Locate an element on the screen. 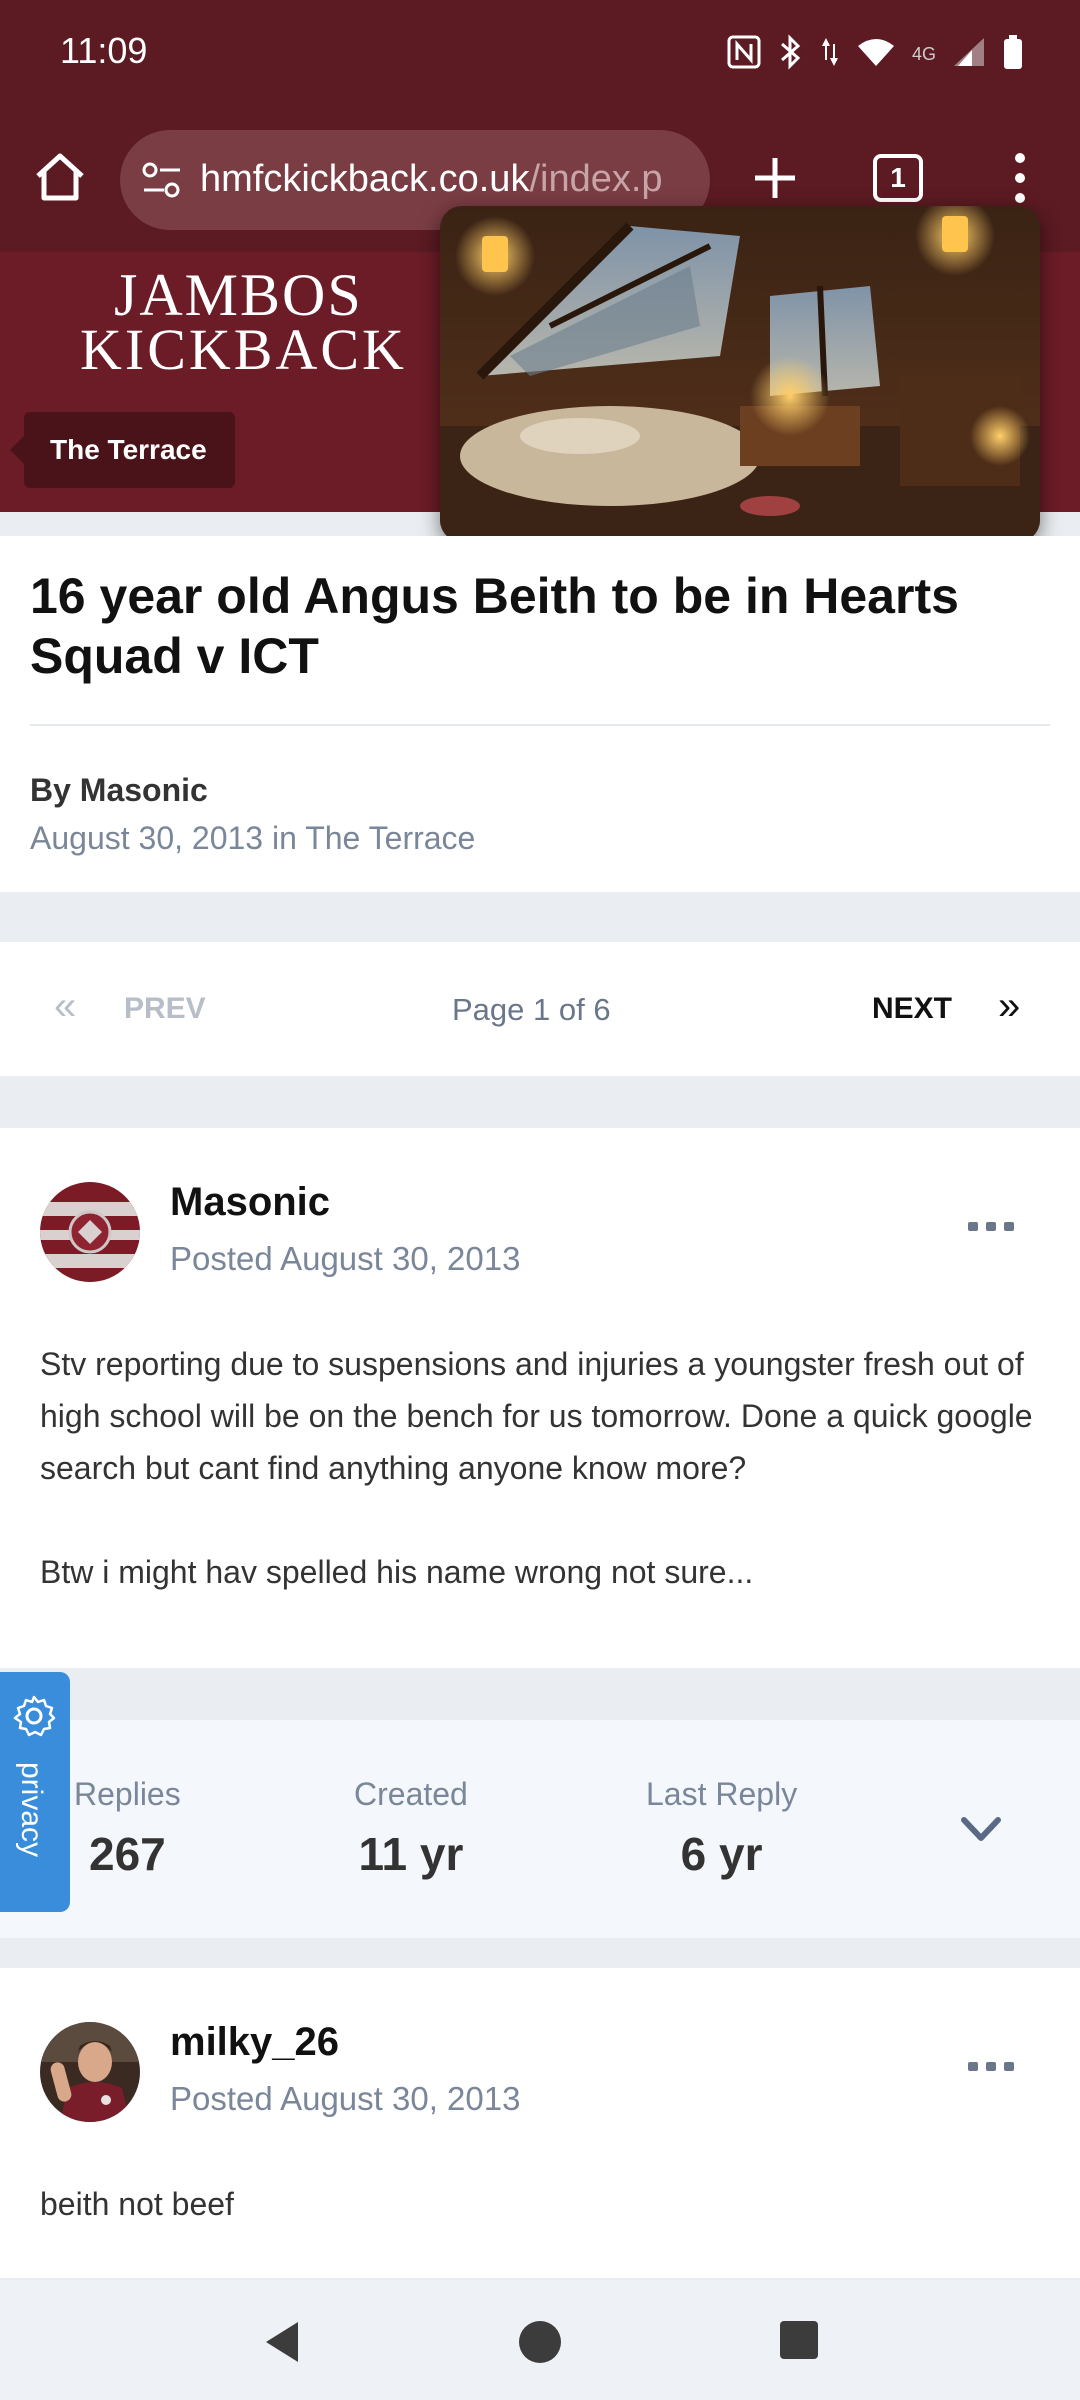  back-triangle-icon is located at coordinates (282, 2342).